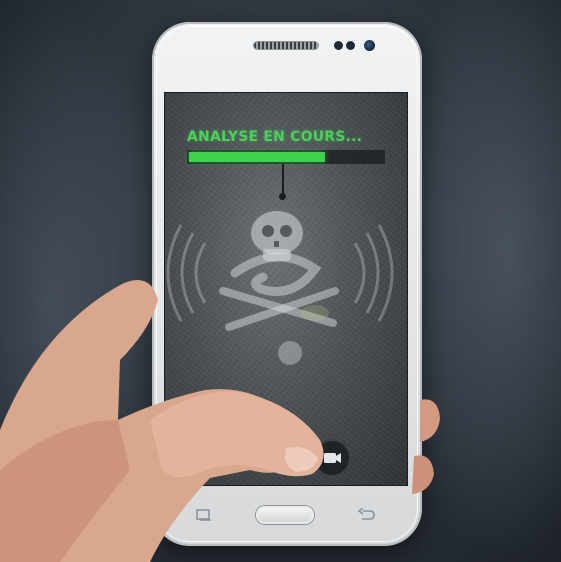  What do you see at coordinates (282, 196) in the screenshot?
I see `scan-pointer-dot` at bounding box center [282, 196].